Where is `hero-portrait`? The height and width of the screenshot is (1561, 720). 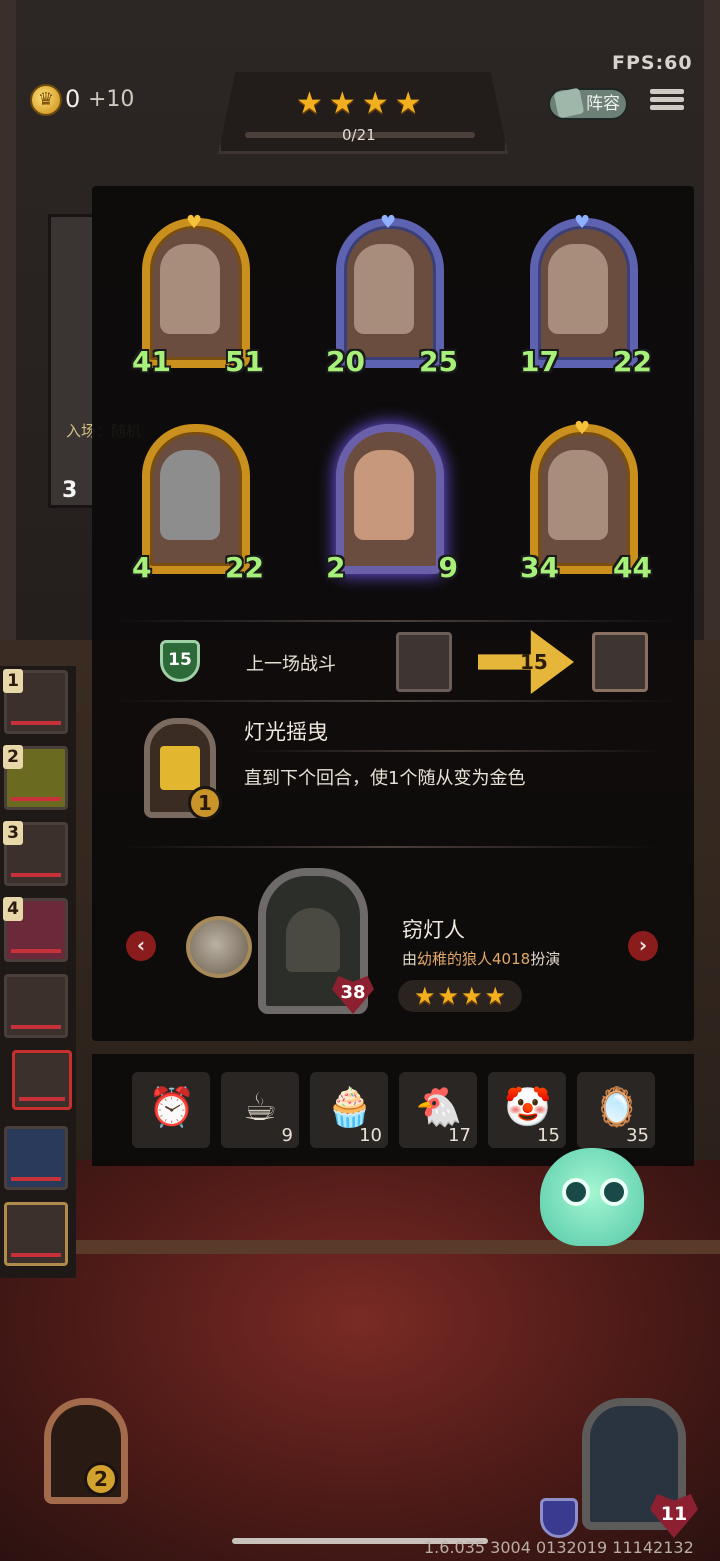 hero-portrait is located at coordinates (313, 940).